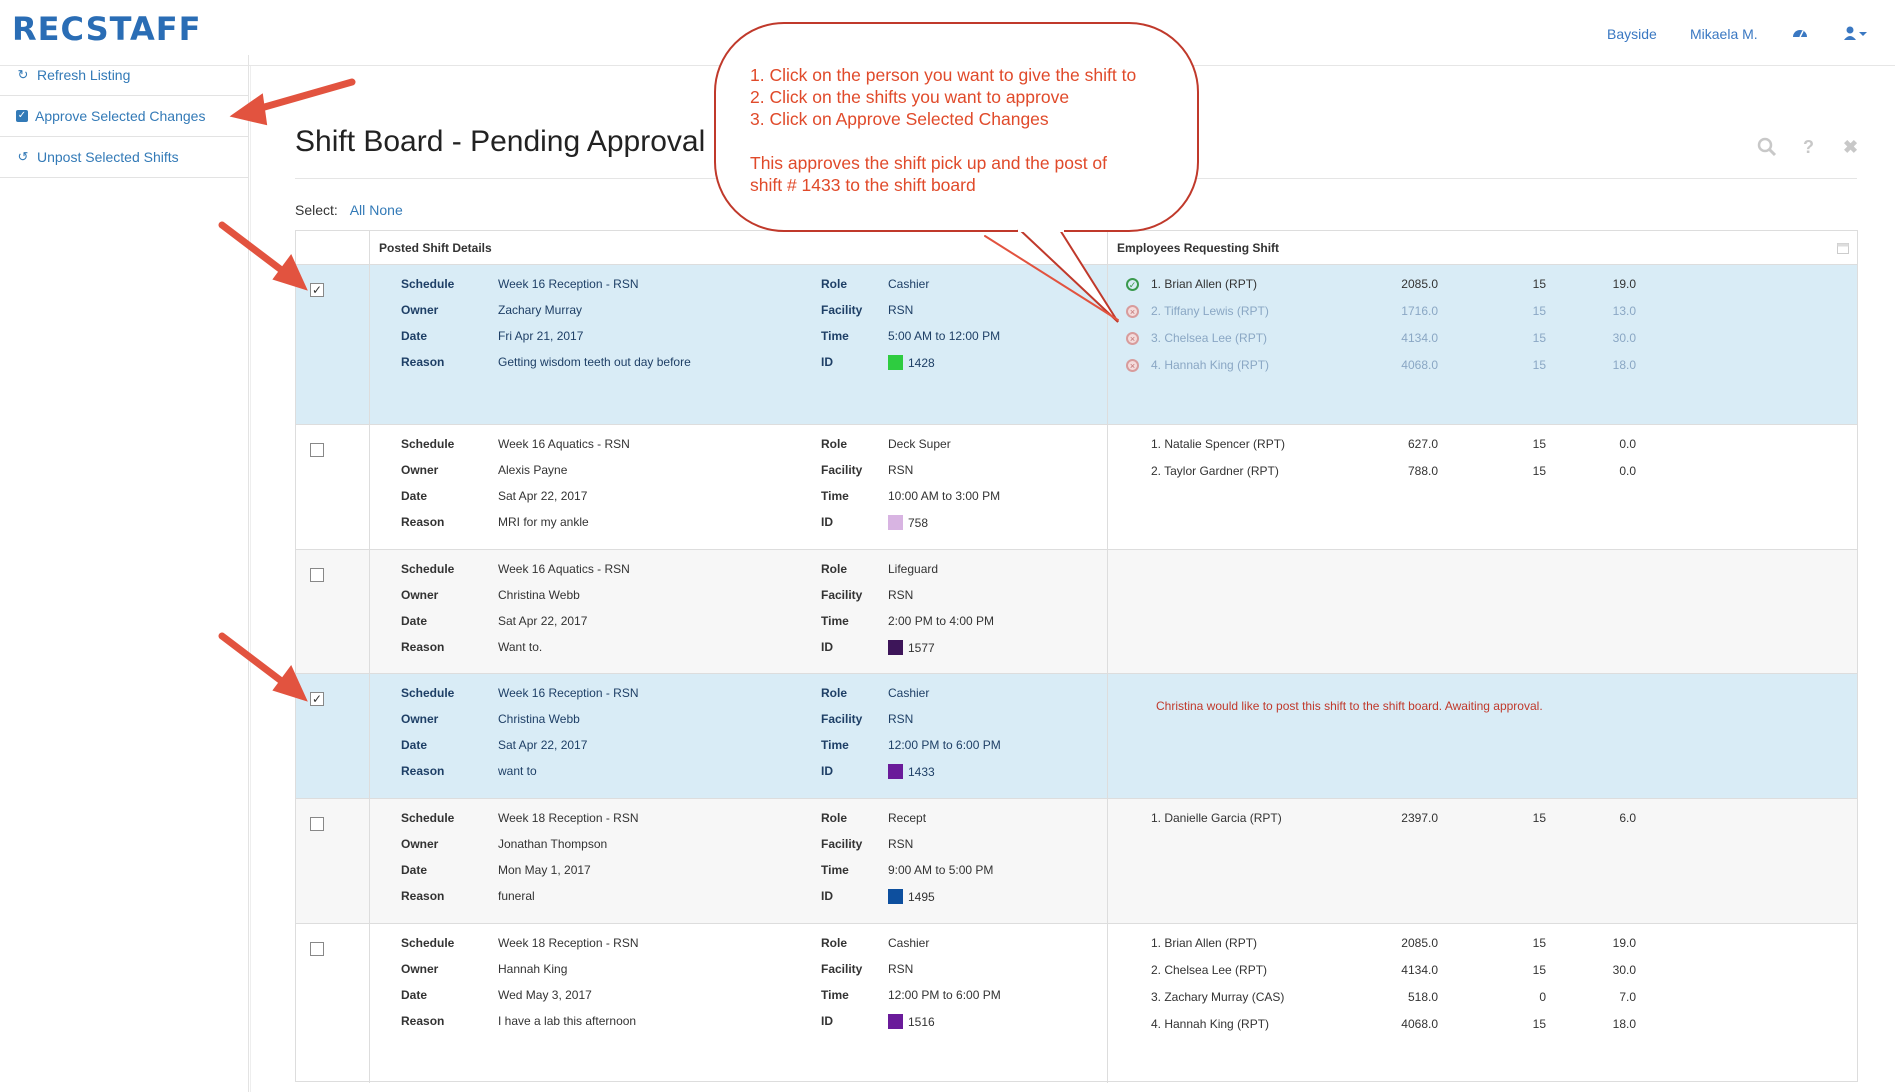 This screenshot has width=1895, height=1092. Describe the element at coordinates (120, 116) in the screenshot. I see `approve-selected-changes-label: Approve Selected Changes` at that location.